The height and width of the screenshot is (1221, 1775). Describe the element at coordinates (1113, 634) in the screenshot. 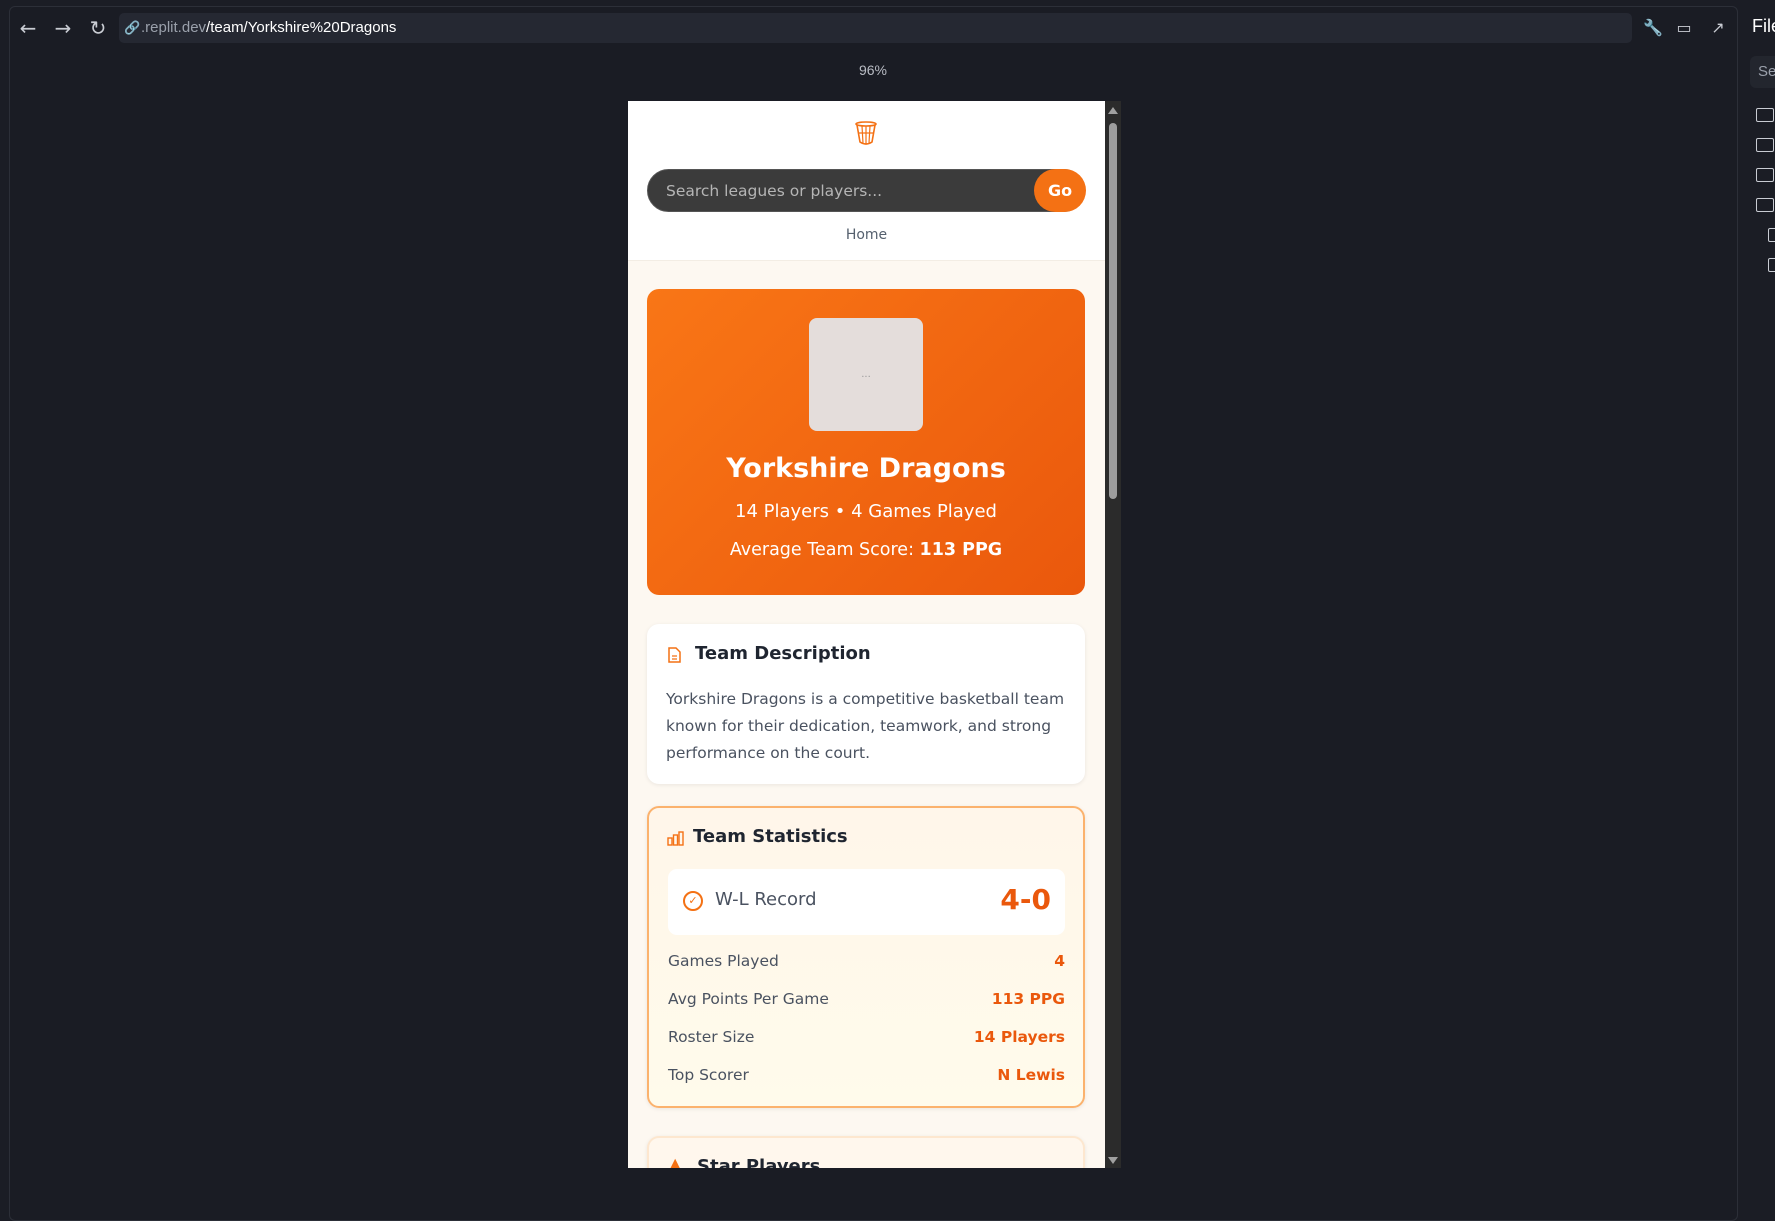

I see `preview-scrollbar` at that location.